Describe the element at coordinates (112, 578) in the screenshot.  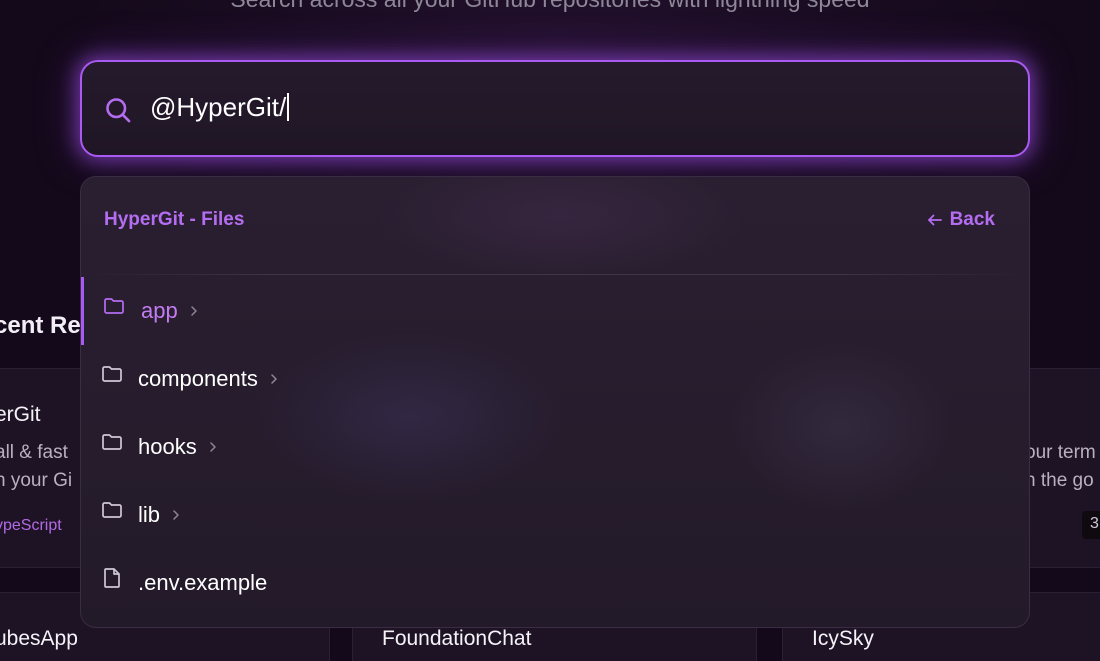
I see `file-icon` at that location.